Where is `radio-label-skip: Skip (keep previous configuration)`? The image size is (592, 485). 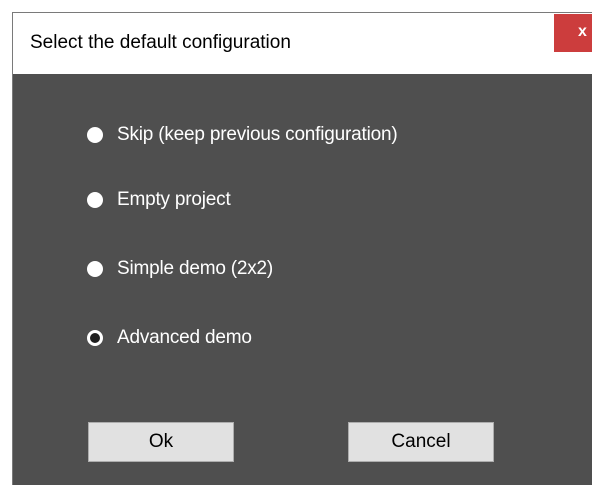
radio-label-skip: Skip (keep previous configuration) is located at coordinates (257, 134).